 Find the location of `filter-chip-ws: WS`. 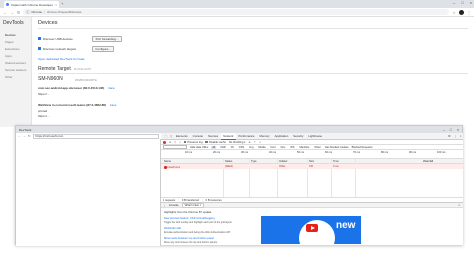

filter-chip-ws: WS is located at coordinates (292, 147).